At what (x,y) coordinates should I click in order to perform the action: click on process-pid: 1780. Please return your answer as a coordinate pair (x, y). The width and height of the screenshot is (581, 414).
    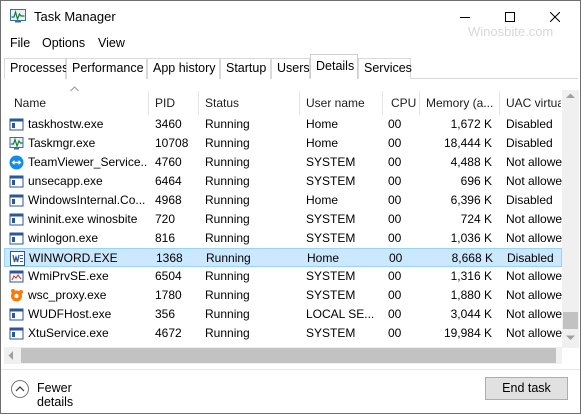
    Looking at the image, I should click on (168, 295).